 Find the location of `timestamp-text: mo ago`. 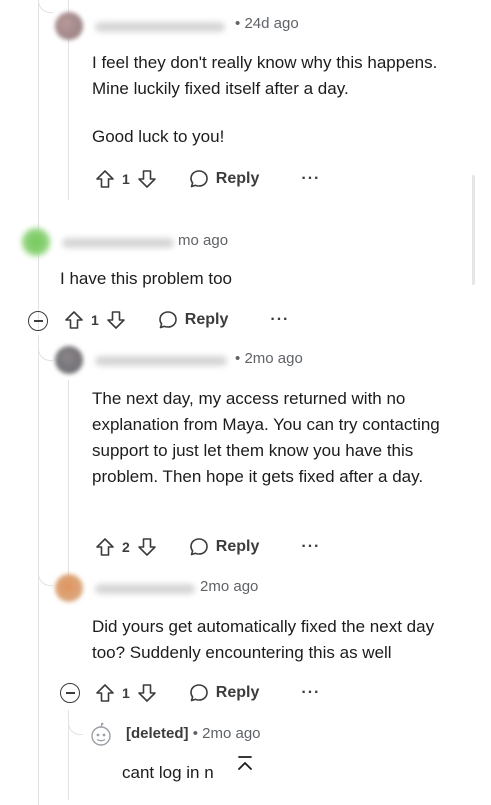

timestamp-text: mo ago is located at coordinates (203, 240).